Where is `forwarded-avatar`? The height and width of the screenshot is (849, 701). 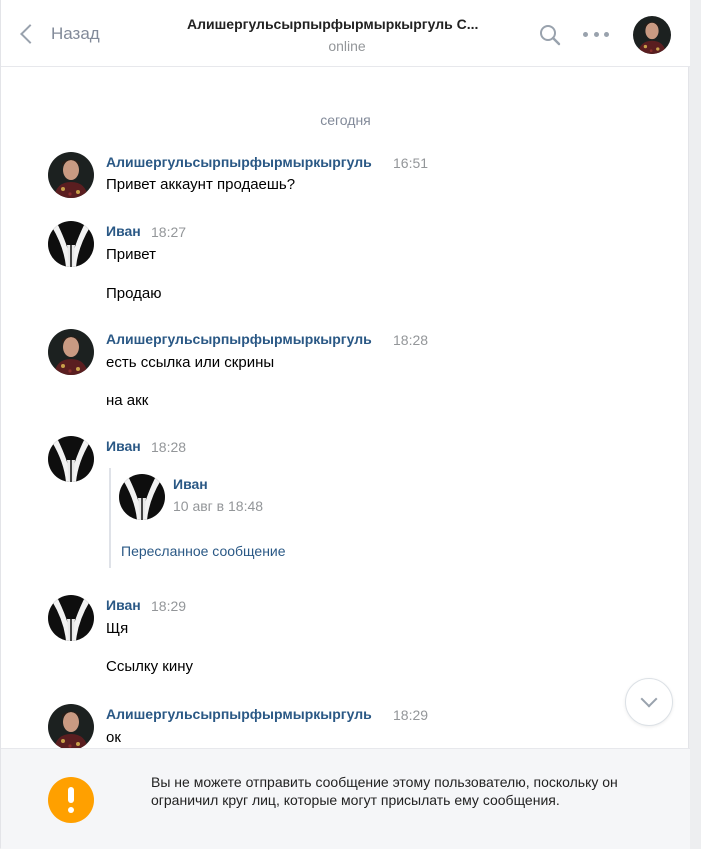 forwarded-avatar is located at coordinates (142, 497).